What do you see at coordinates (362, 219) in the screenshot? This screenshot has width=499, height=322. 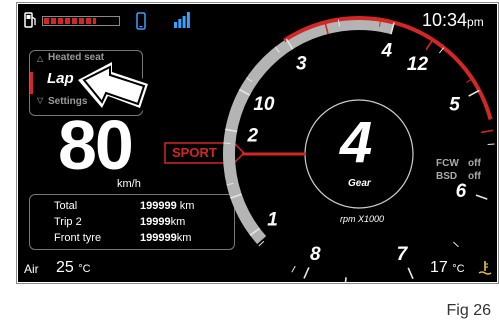 I see `rpm-label: rpm X1000` at bounding box center [362, 219].